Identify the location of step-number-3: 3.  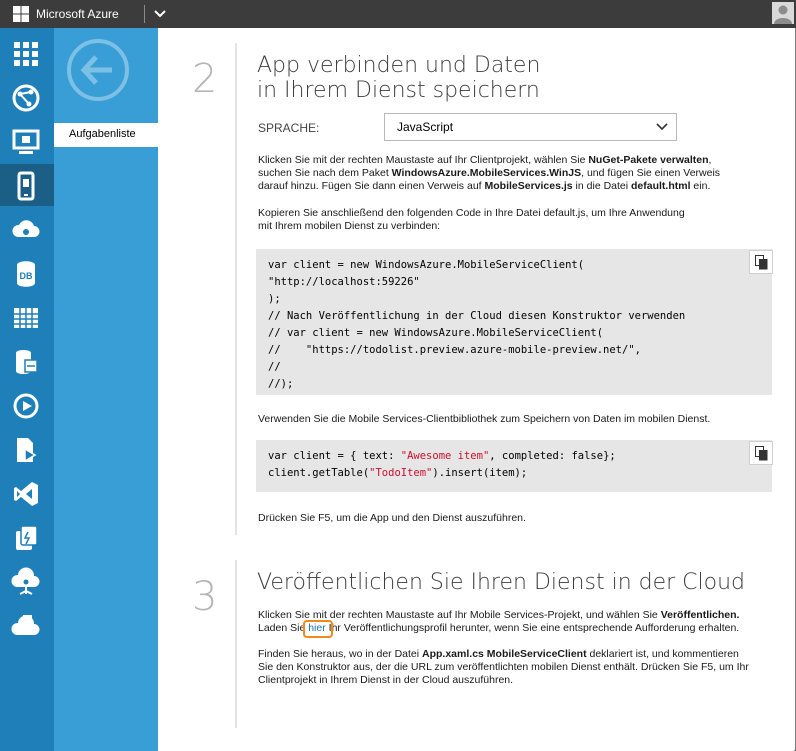
(205, 597).